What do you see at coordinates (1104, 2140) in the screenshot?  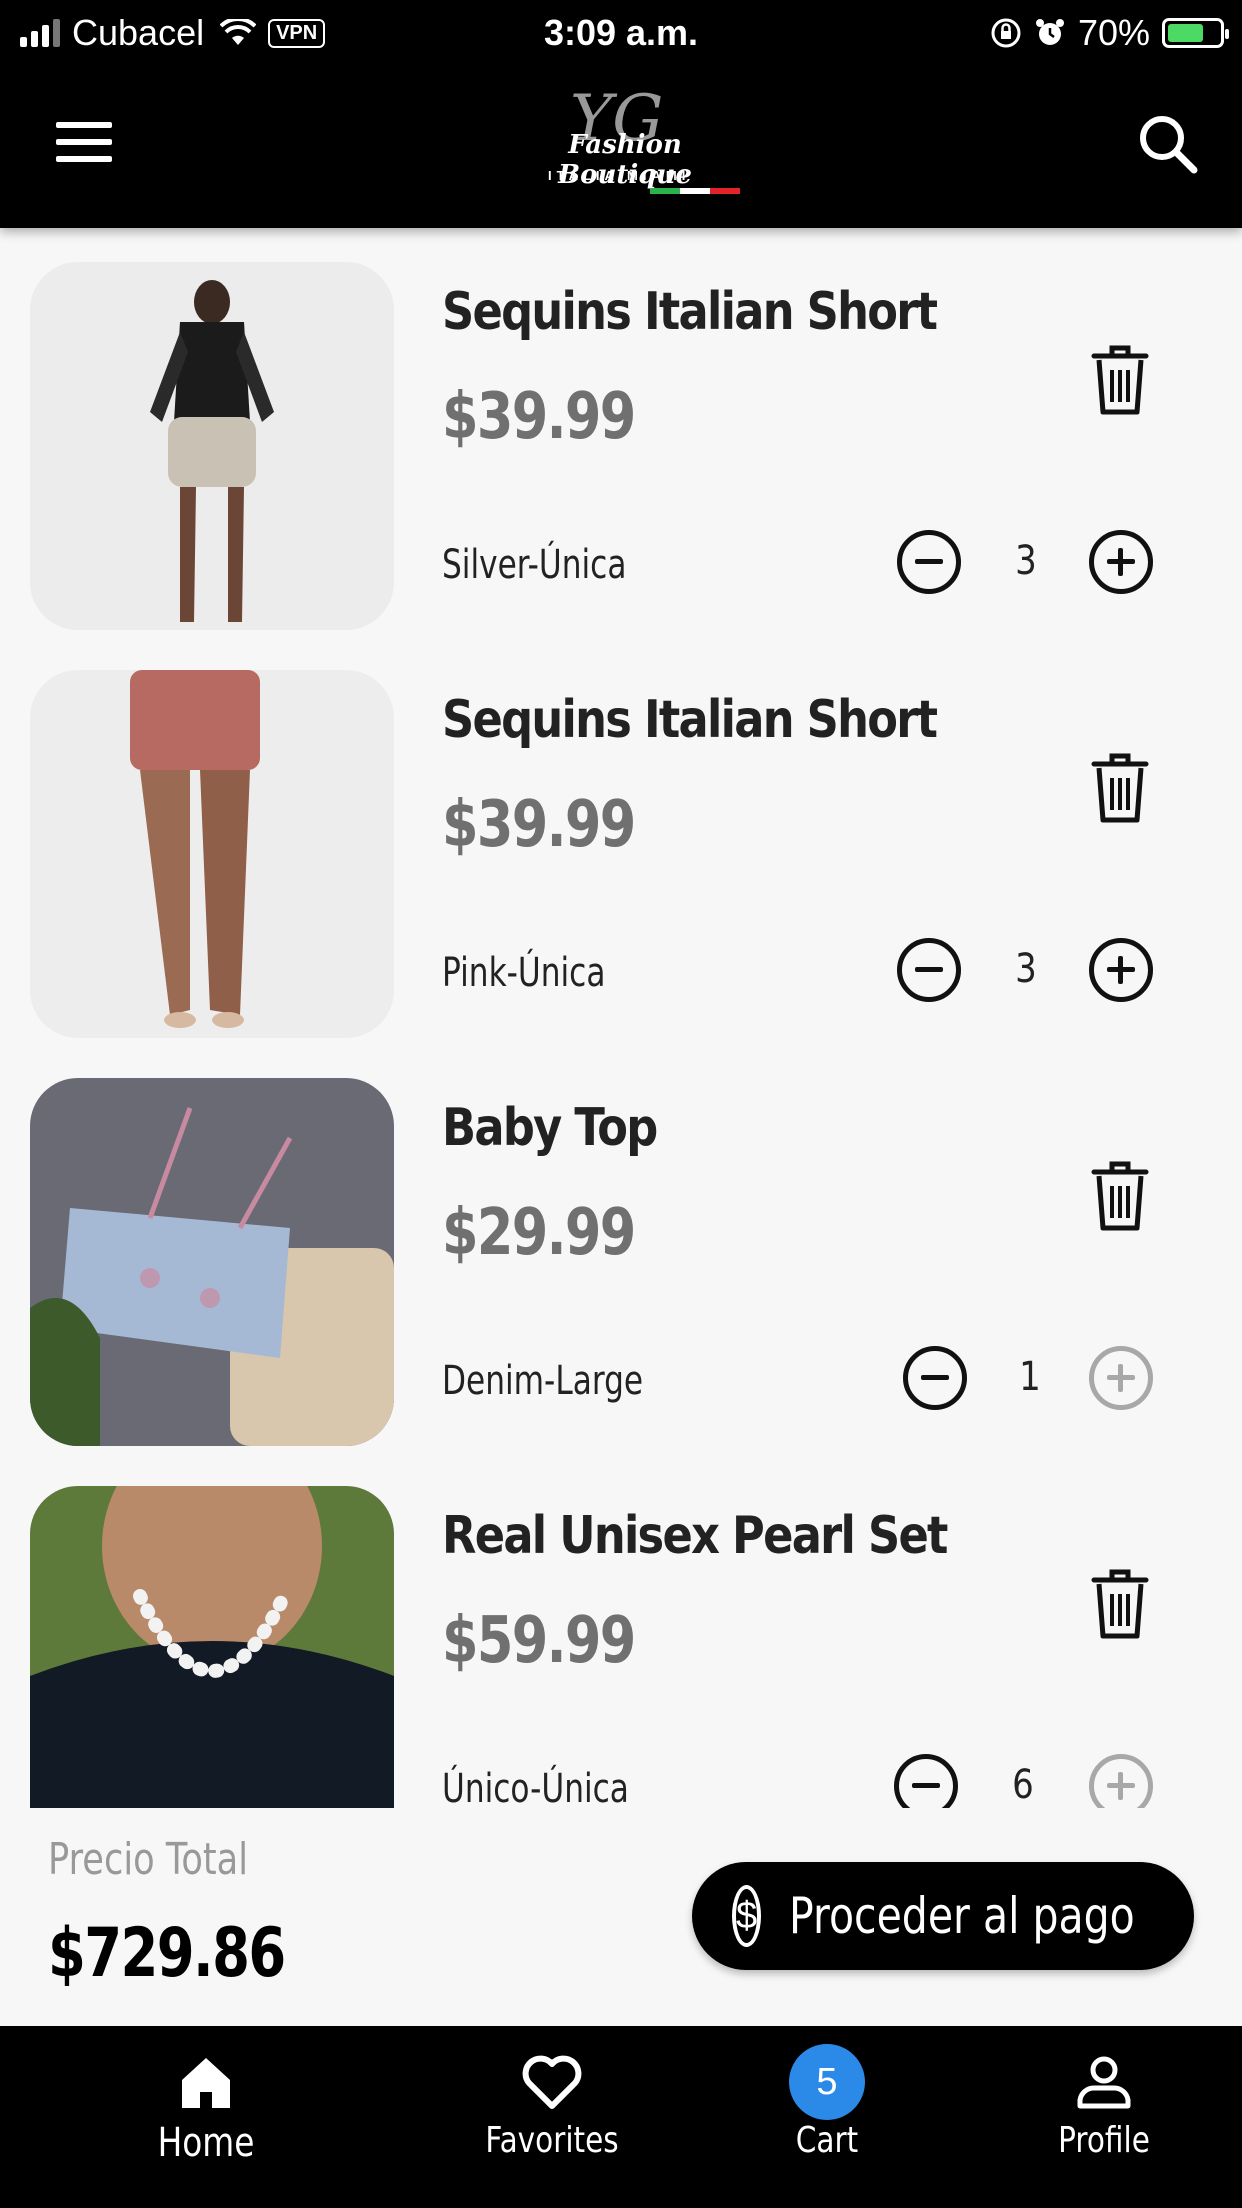 I see `nav-profile-label: Profile` at bounding box center [1104, 2140].